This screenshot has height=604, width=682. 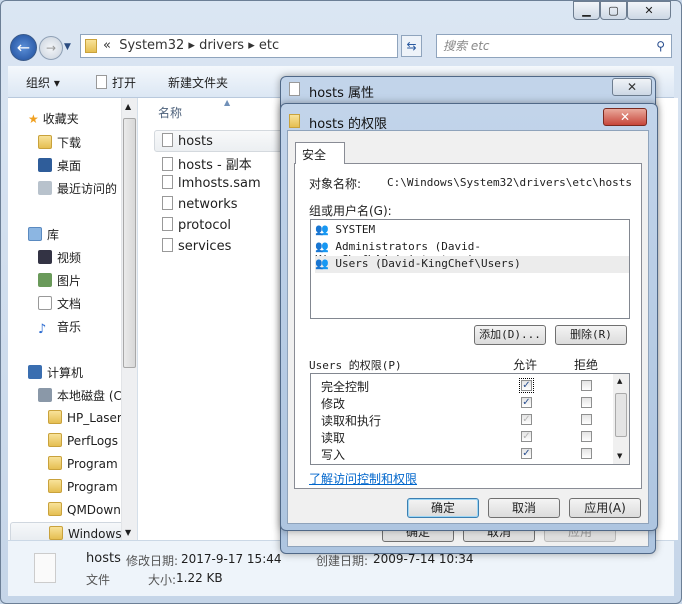 I want to click on cancel-button: 取消, so click(x=524, y=508).